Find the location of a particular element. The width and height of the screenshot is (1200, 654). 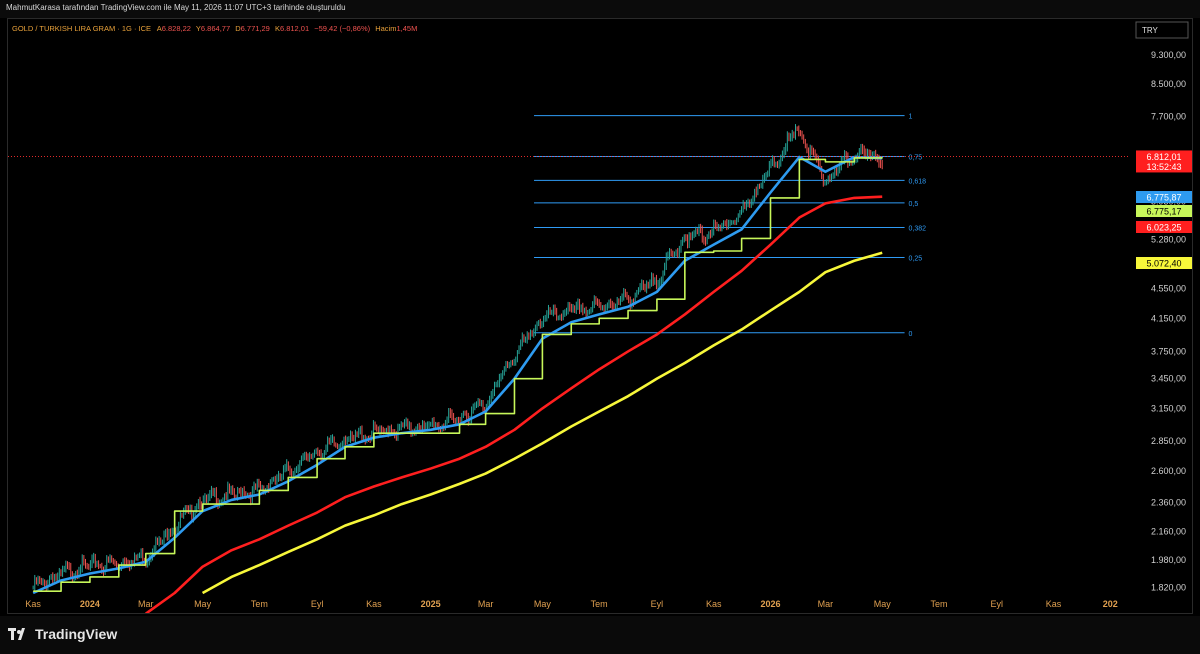

legend-open-value: 6.828,22 is located at coordinates (176, 28).